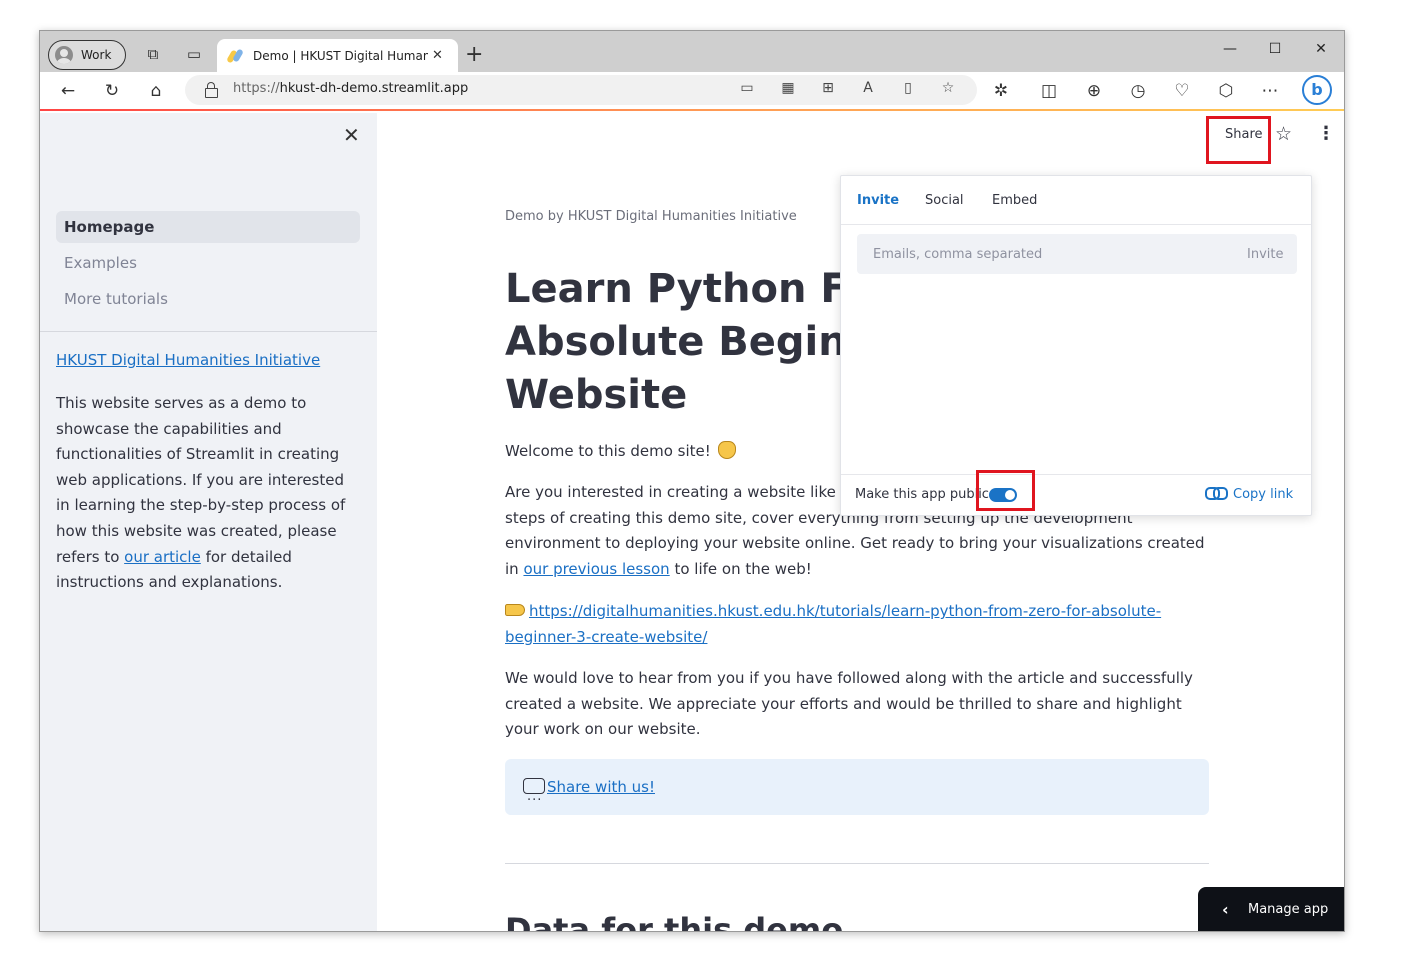 This screenshot has width=1403, height=978. Describe the element at coordinates (1001, 91) in the screenshot. I see `extensions-puzzle-icon: ✲` at that location.